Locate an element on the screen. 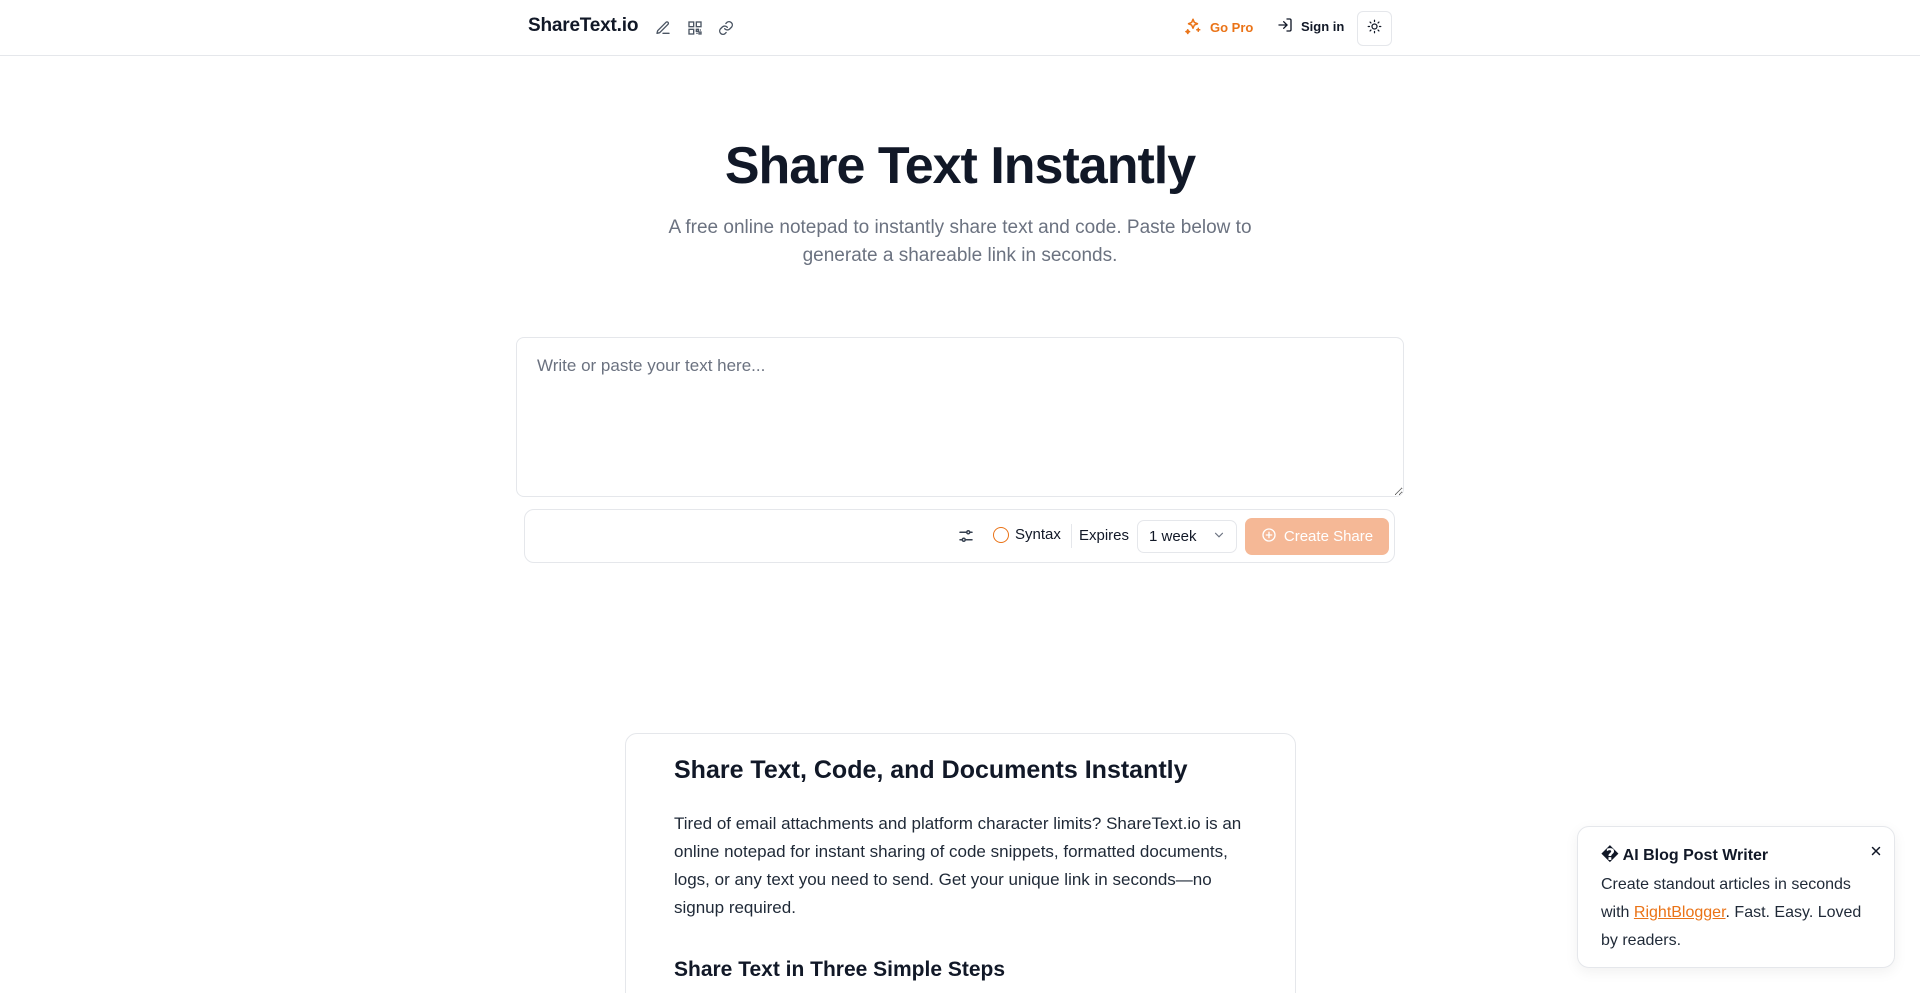 The height and width of the screenshot is (993, 1920). pencil-icon is located at coordinates (663, 28).